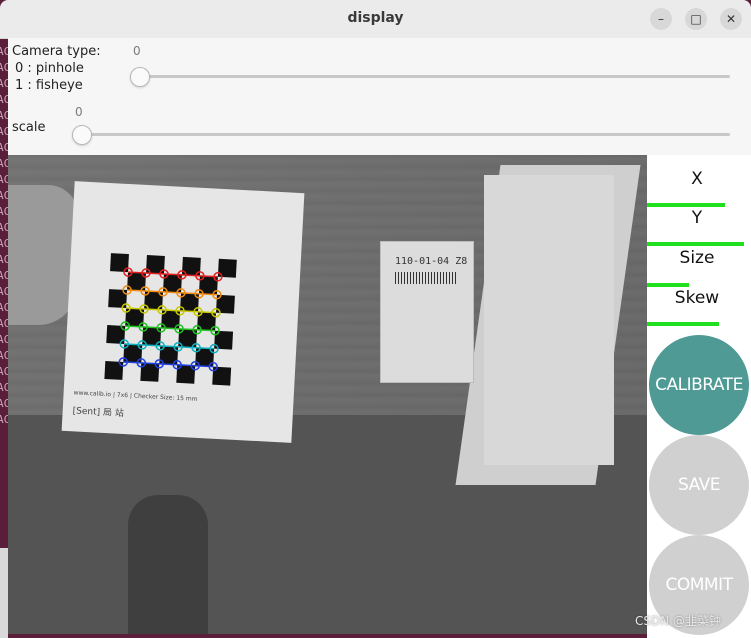 This screenshot has width=751, height=638. What do you see at coordinates (697, 179) in the screenshot?
I see `x-metric-label: X` at bounding box center [697, 179].